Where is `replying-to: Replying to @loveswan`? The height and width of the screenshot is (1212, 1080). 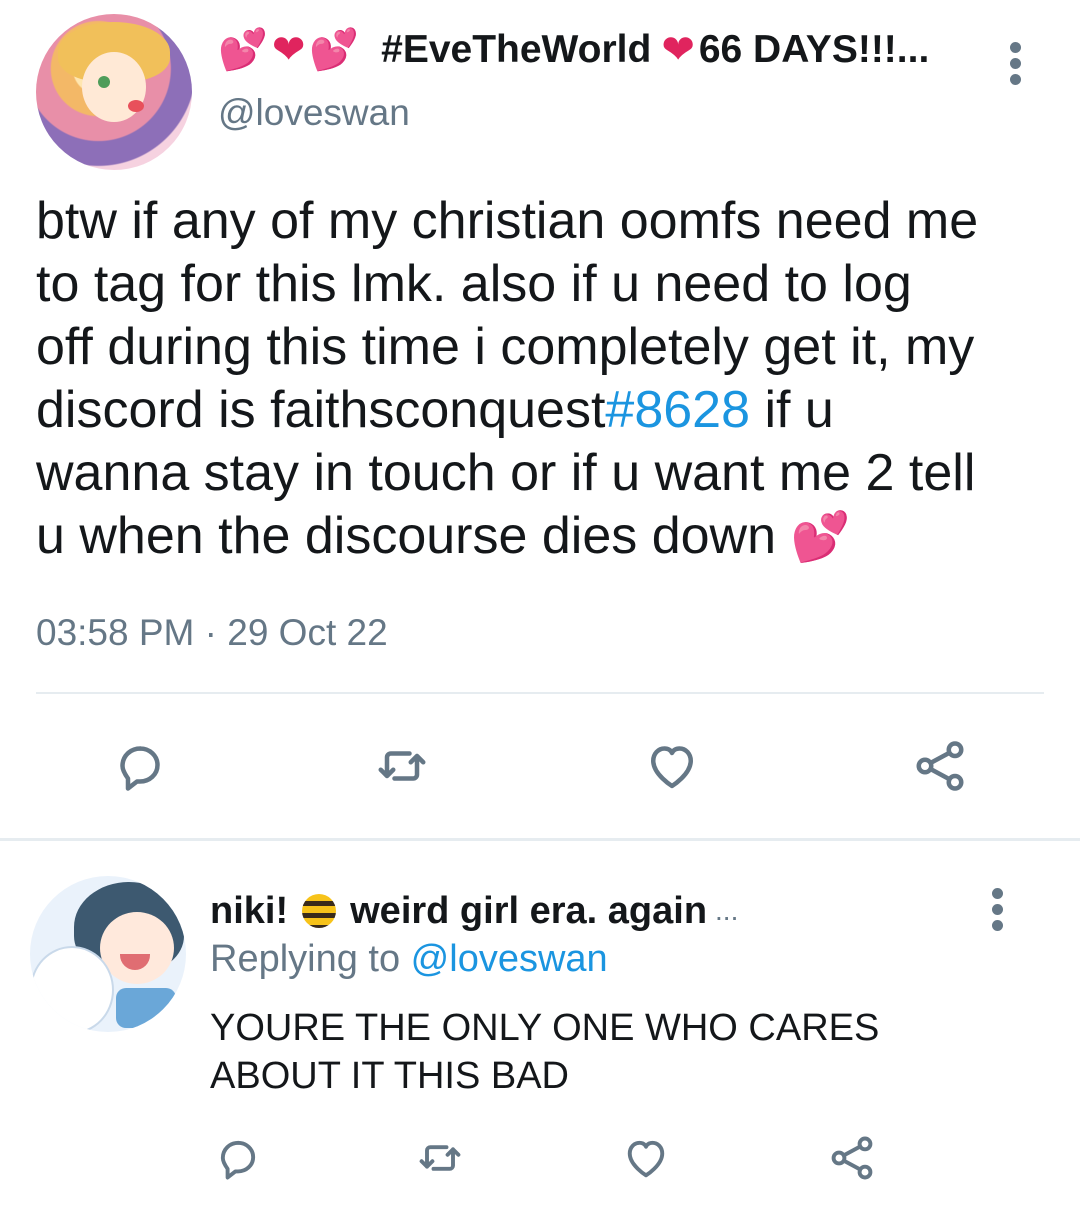
replying-to: Replying to @loveswan is located at coordinates (409, 959).